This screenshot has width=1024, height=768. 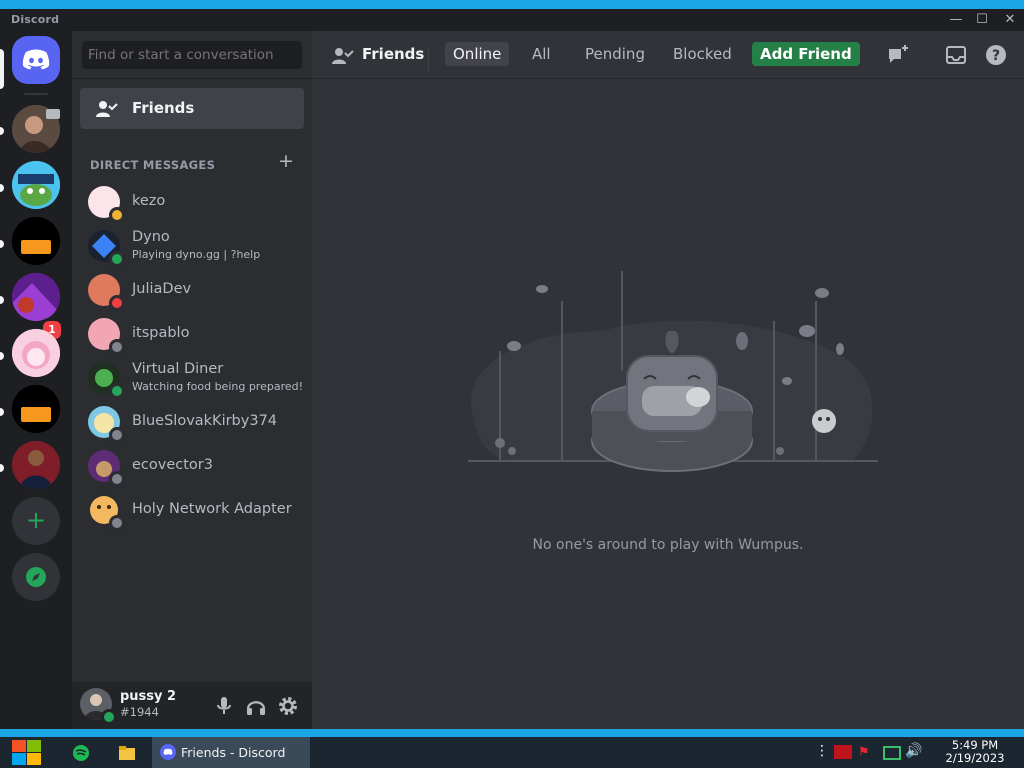 I want to click on more-icon: ⋮, so click(x=822, y=751).